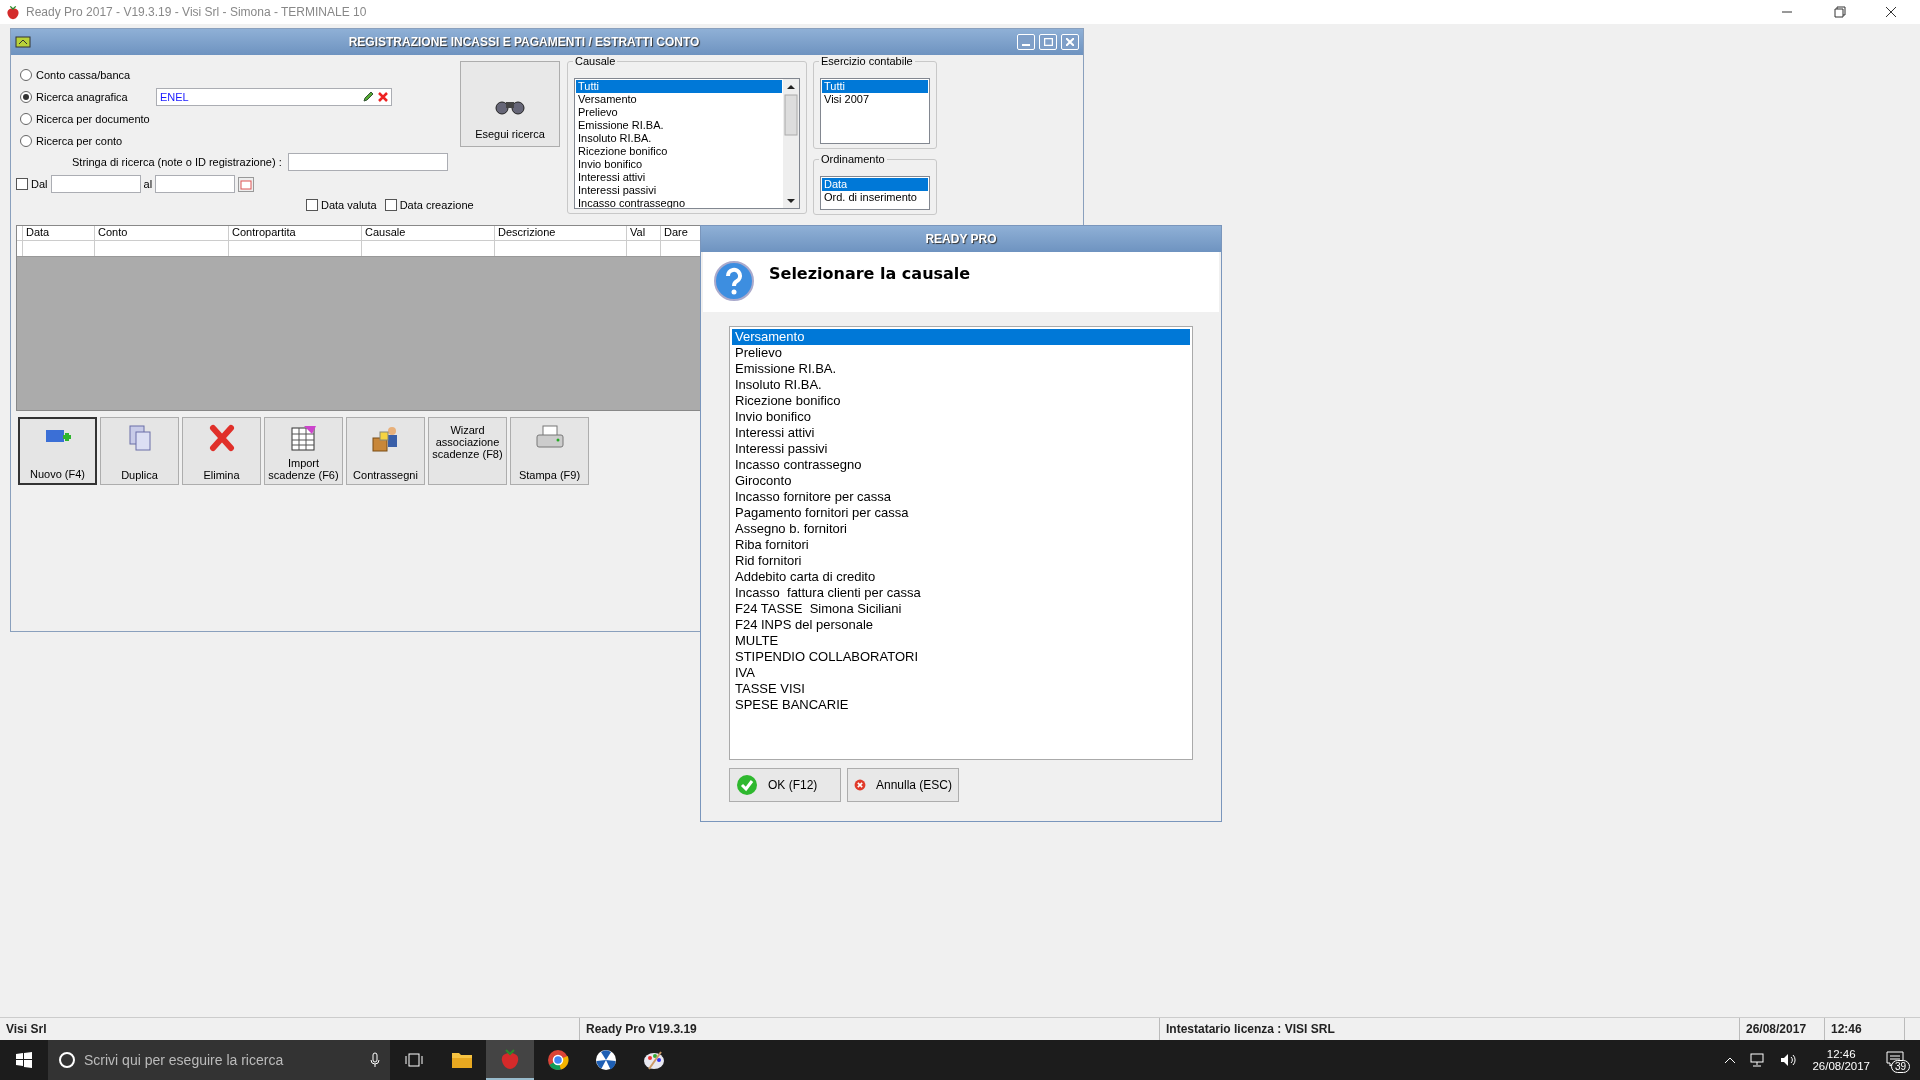  What do you see at coordinates (195, 184) in the screenshot?
I see `date-to-field` at bounding box center [195, 184].